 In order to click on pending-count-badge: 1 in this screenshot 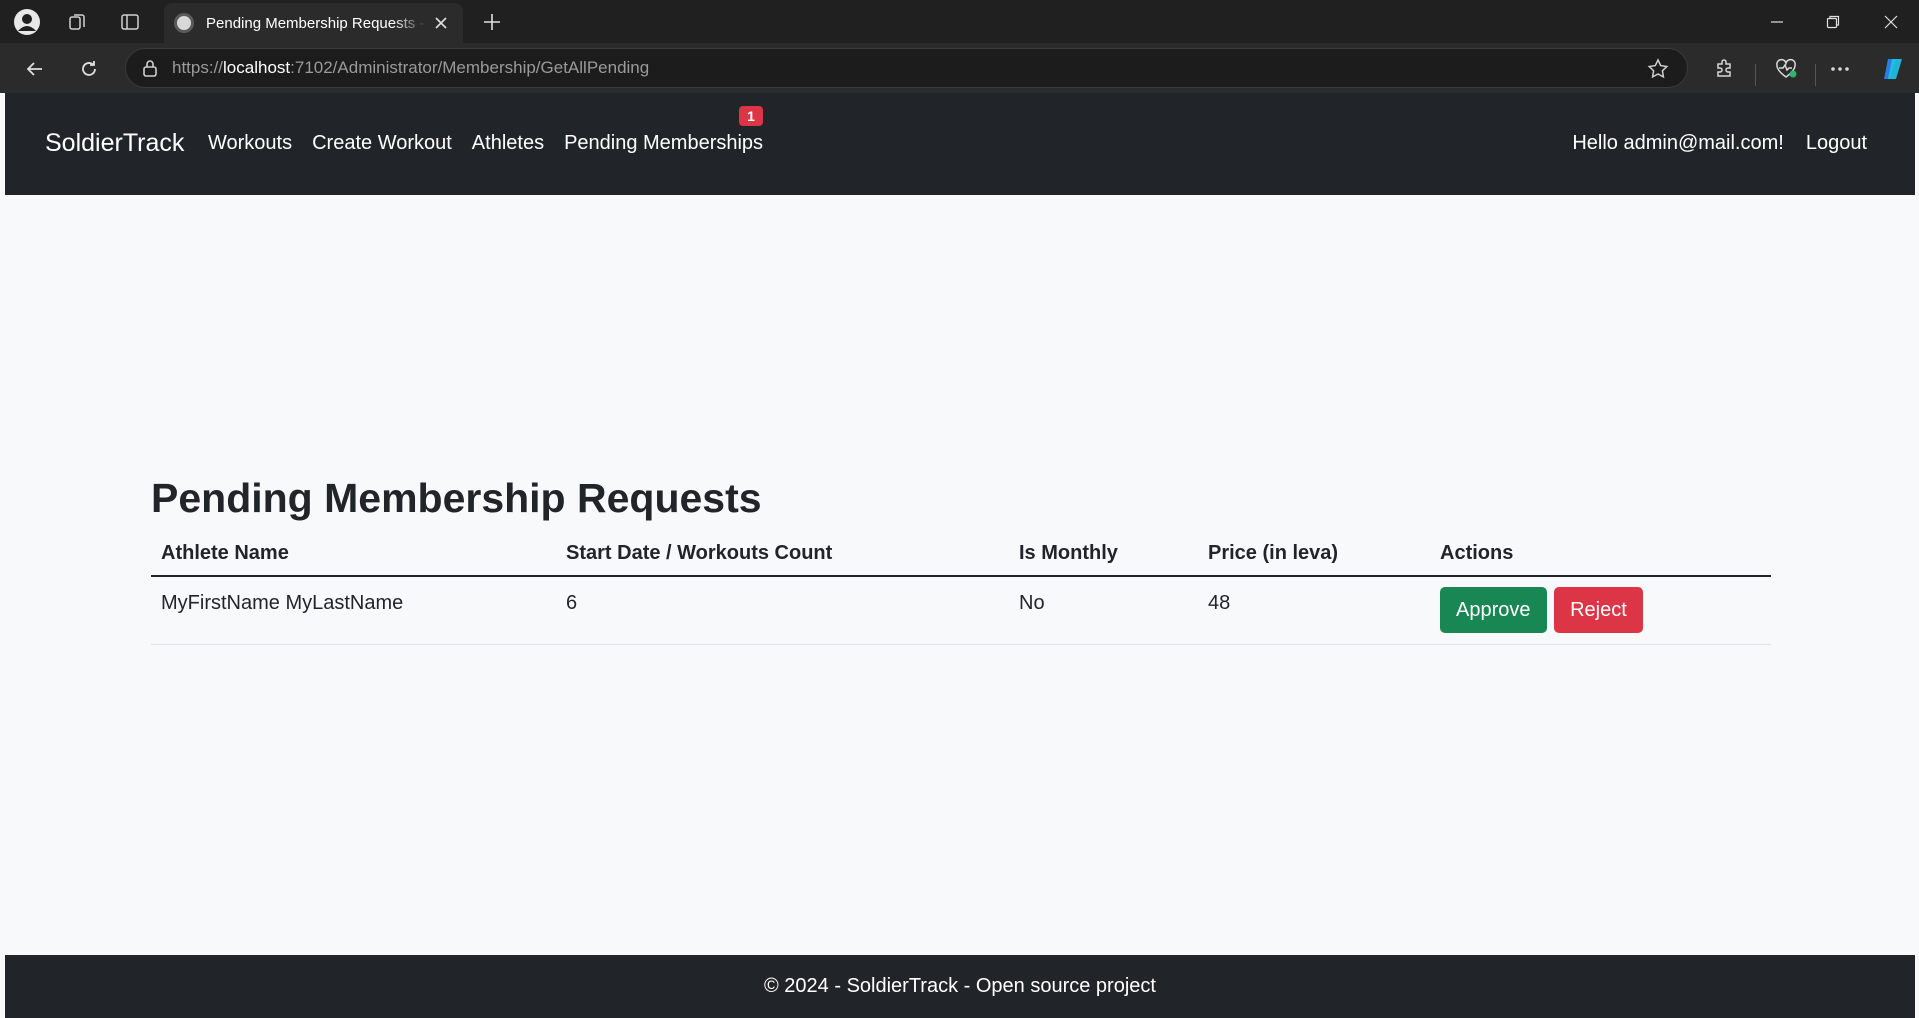, I will do `click(751, 116)`.